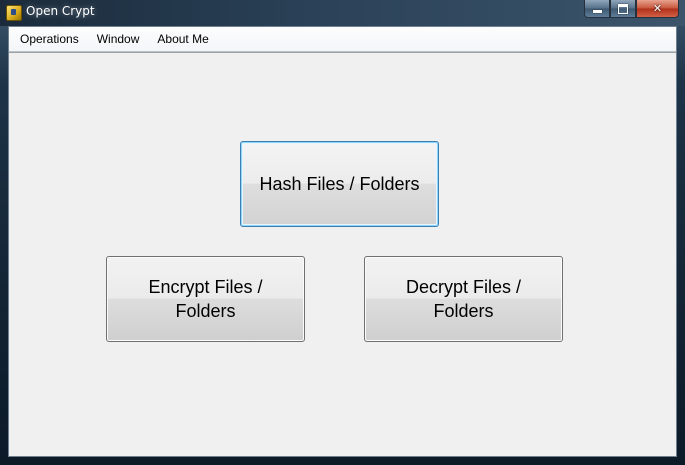  I want to click on hash-files-button: Hash Files / Folders, so click(339, 184).